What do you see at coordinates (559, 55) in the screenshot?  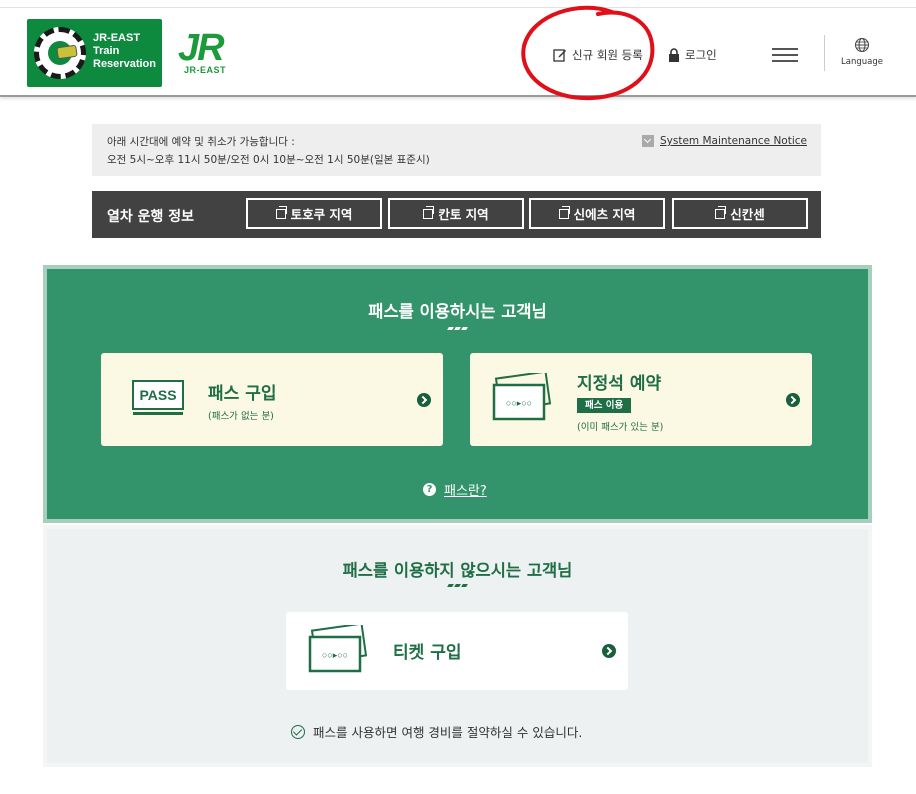 I see `edit-icon` at bounding box center [559, 55].